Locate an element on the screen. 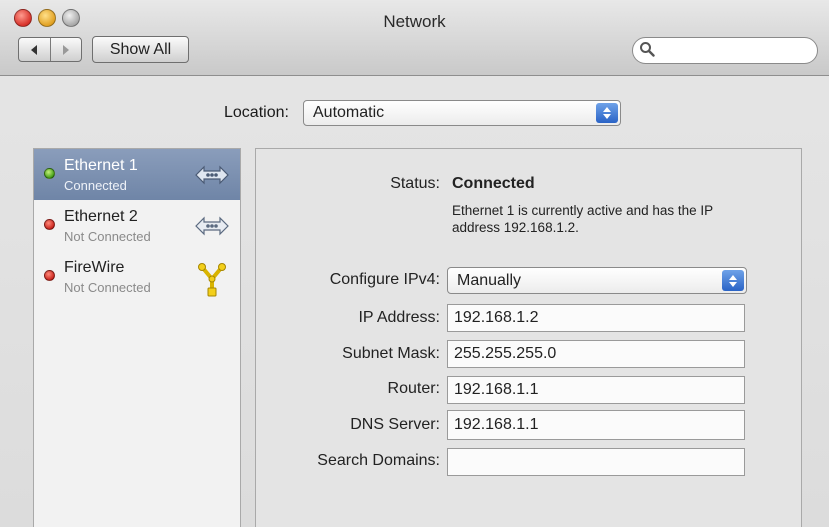  service-item-ethernet-1: Ethernet 1 Connected is located at coordinates (137, 174).